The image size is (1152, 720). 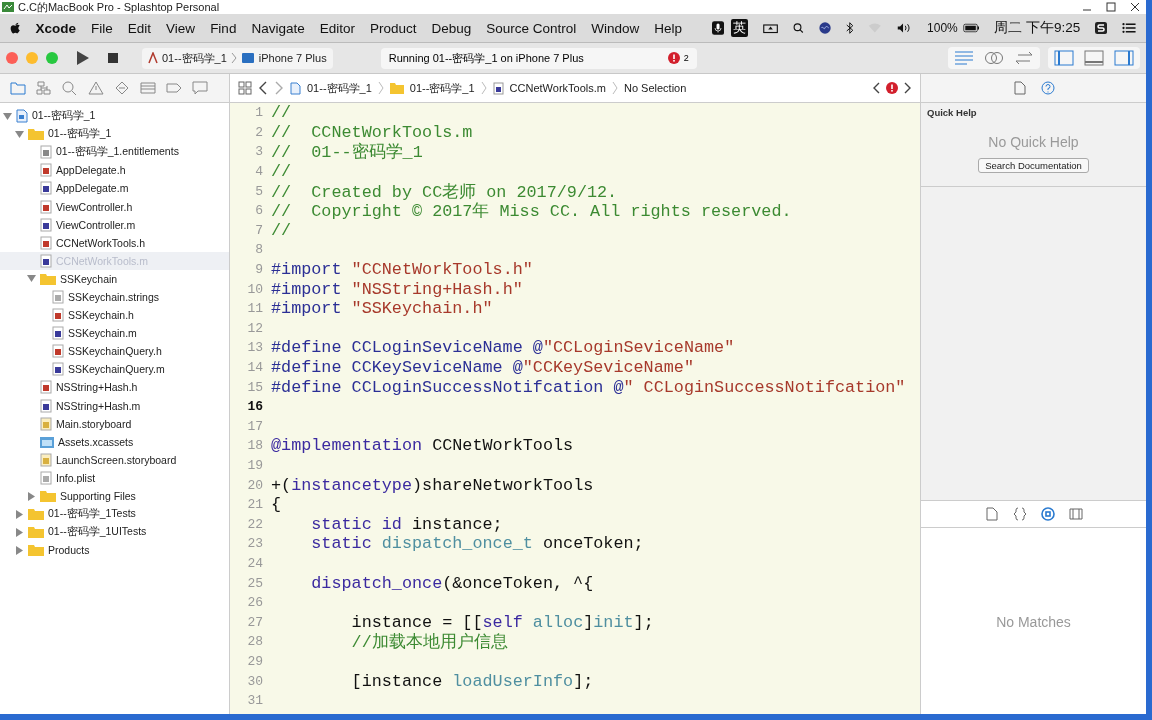 What do you see at coordinates (263, 88) in the screenshot?
I see `back-icon` at bounding box center [263, 88].